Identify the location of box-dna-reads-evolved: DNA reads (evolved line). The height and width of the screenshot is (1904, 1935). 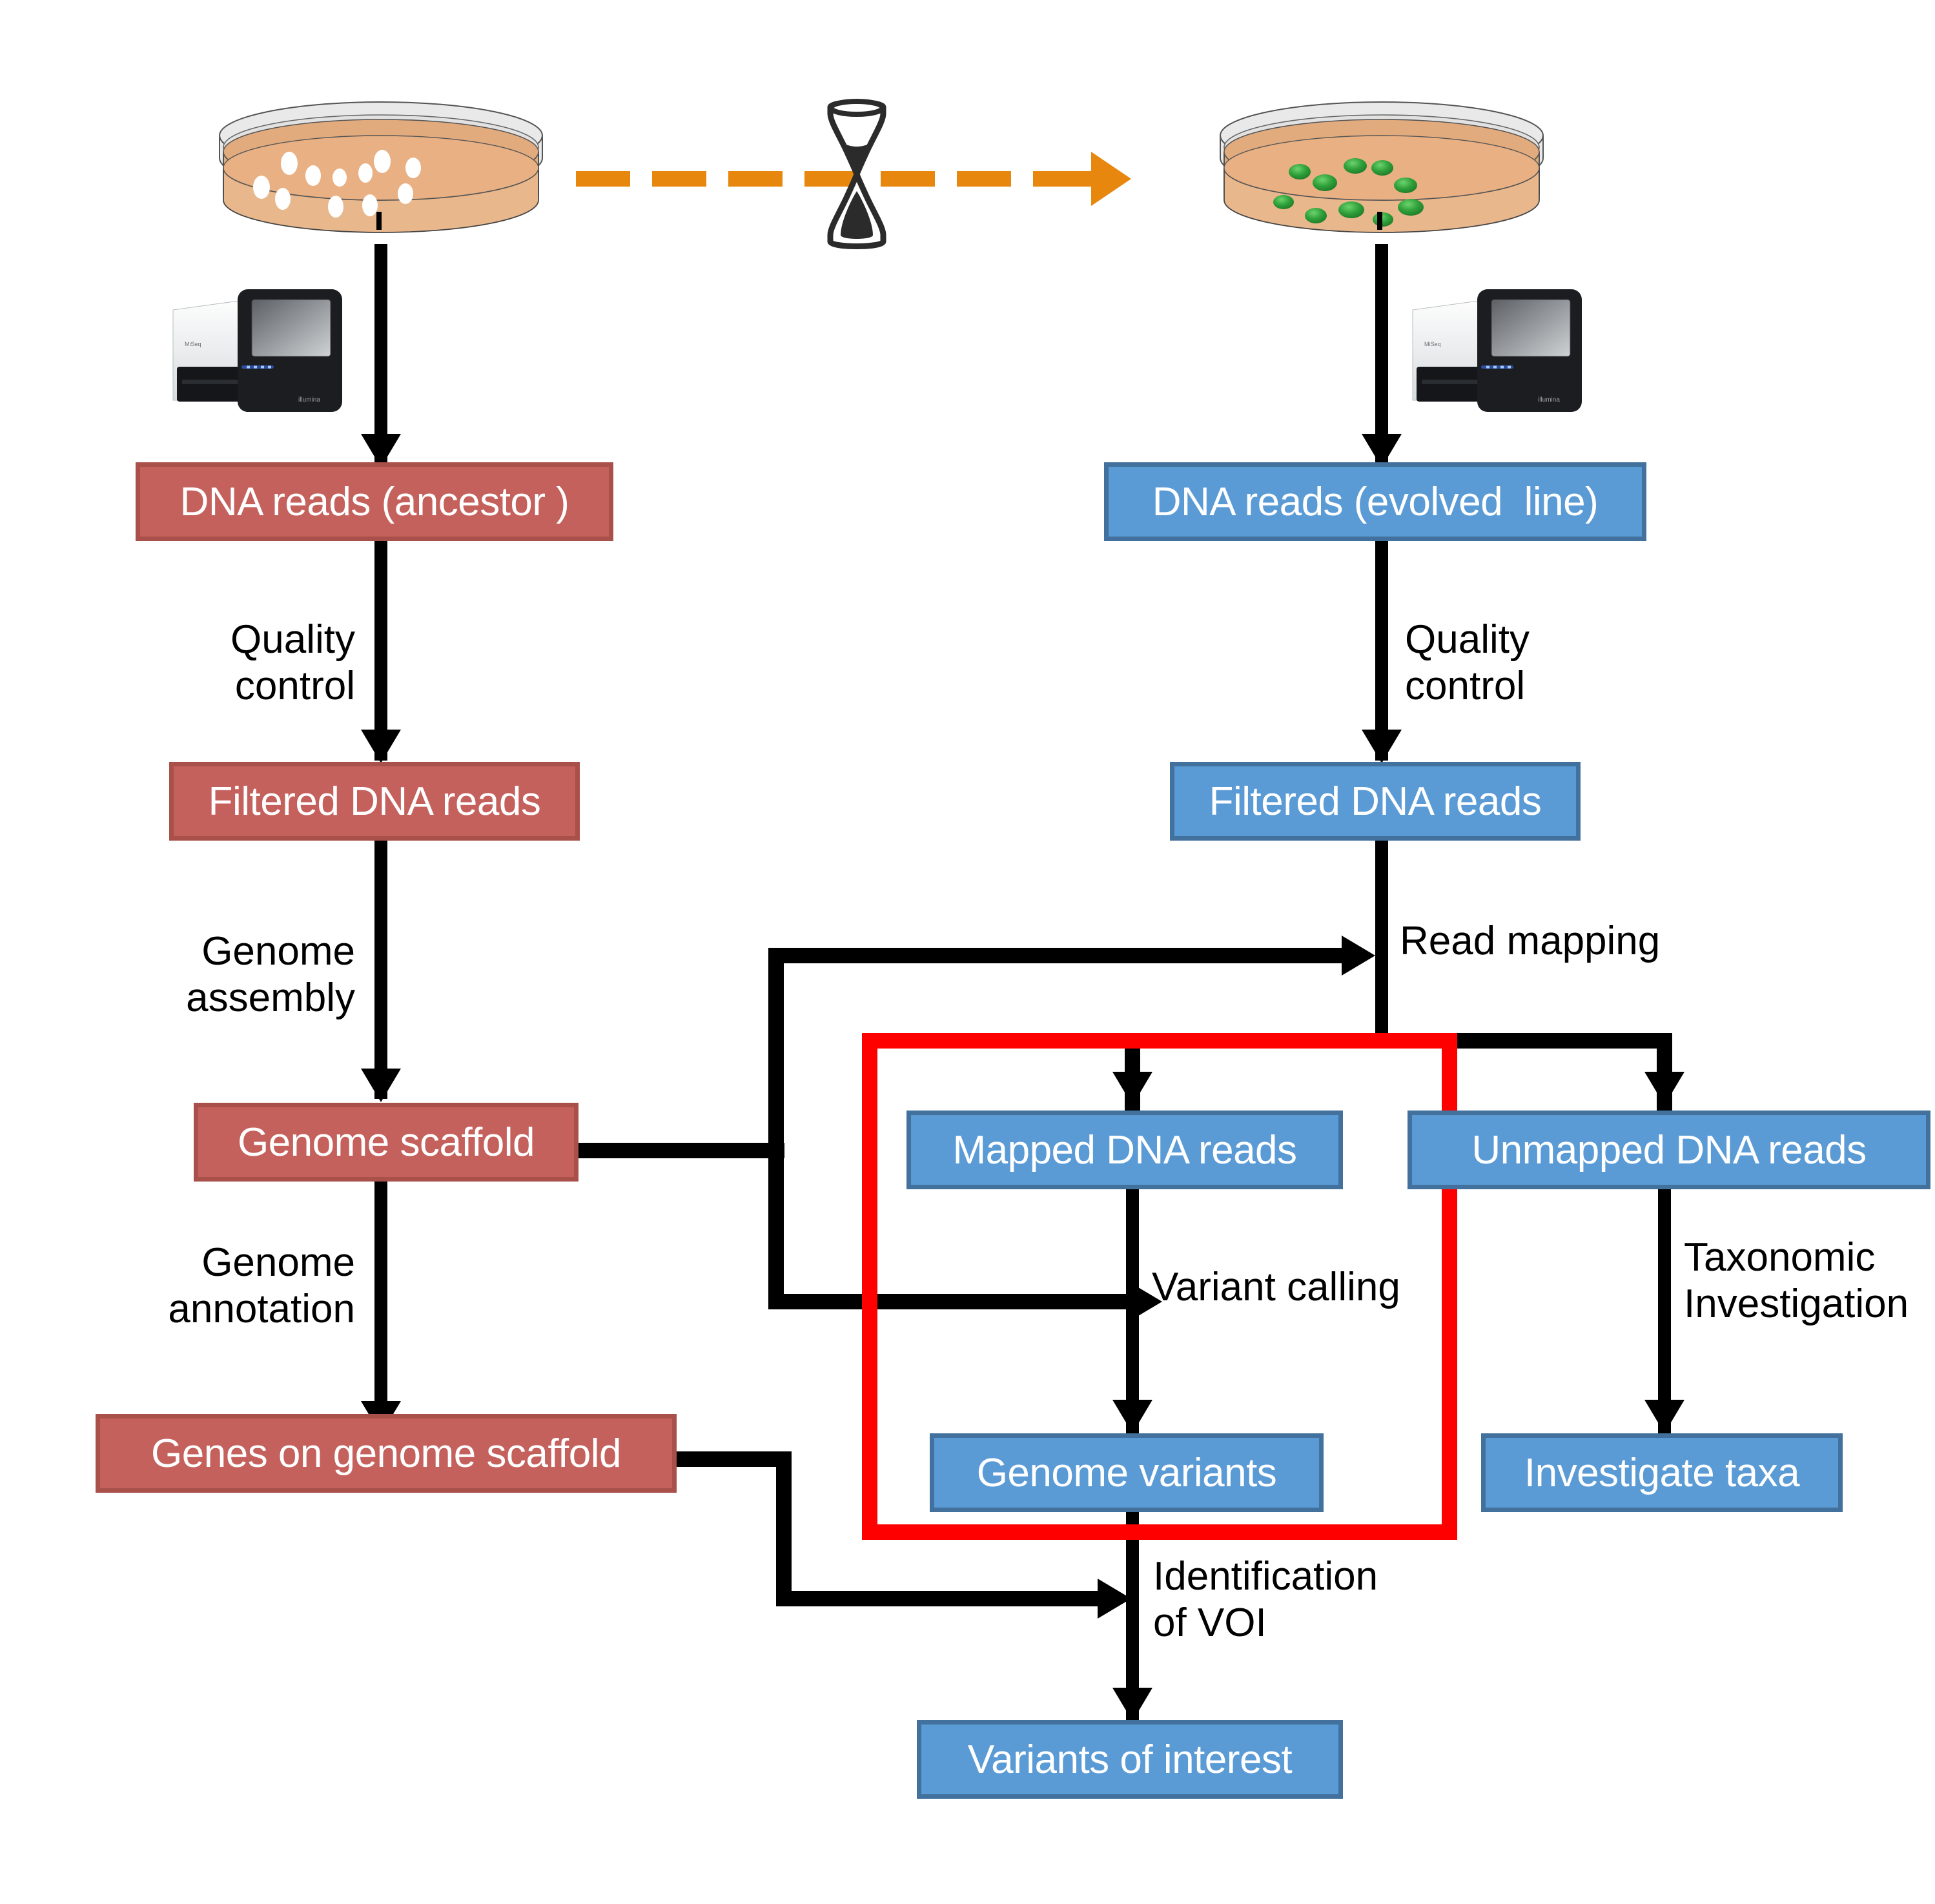
(1375, 501).